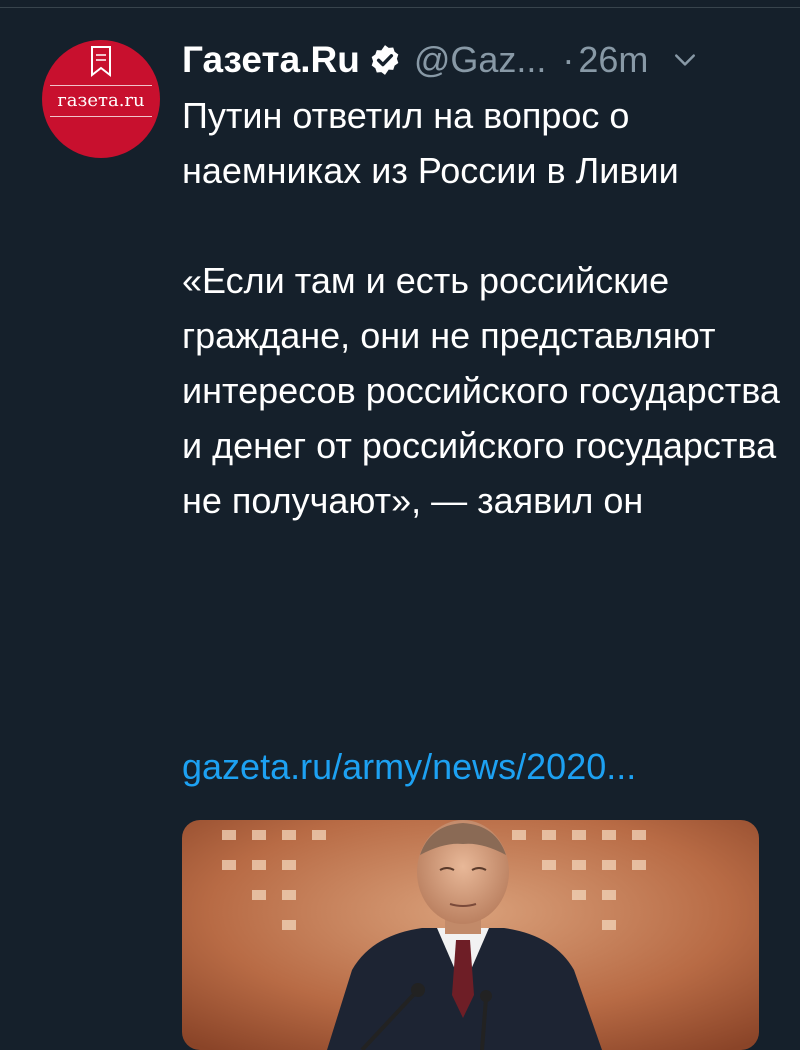 This screenshot has width=800, height=1050. I want to click on tweet-header: Газета.Ru @Gaz... · 26m, so click(477, 60).